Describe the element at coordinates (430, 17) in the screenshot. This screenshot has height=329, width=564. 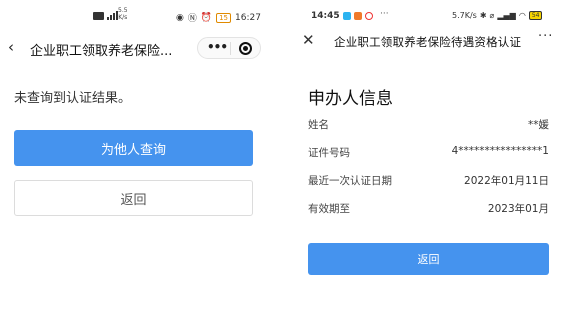
I see `status-bar: 14:45 ··· 5.7K/s ✱ ⌀ ▂▄▆ ◠ 54` at that location.